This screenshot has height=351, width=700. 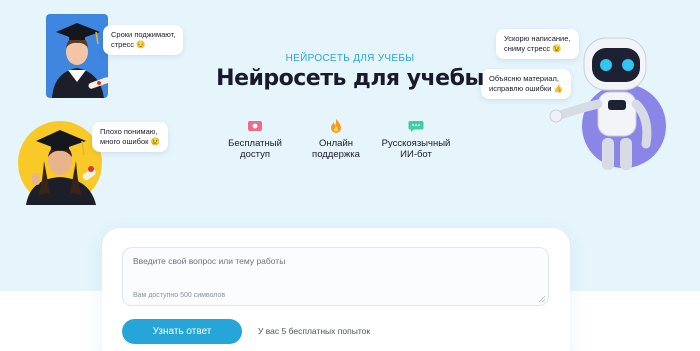 What do you see at coordinates (542, 299) in the screenshot?
I see `resize-grip-icon` at bounding box center [542, 299].